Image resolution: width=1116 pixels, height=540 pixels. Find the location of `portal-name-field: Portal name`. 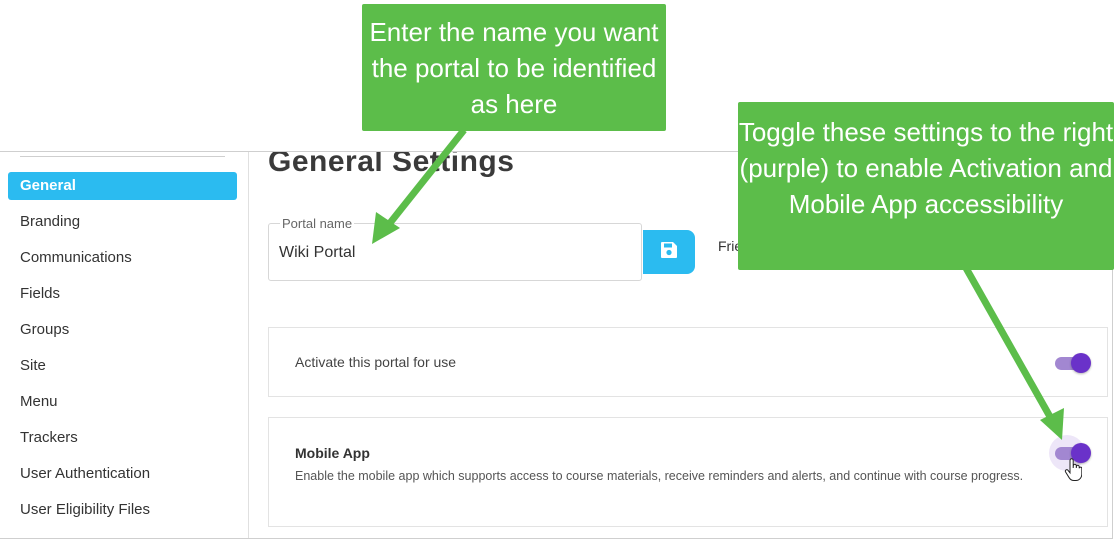

portal-name-field: Portal name is located at coordinates (455, 248).